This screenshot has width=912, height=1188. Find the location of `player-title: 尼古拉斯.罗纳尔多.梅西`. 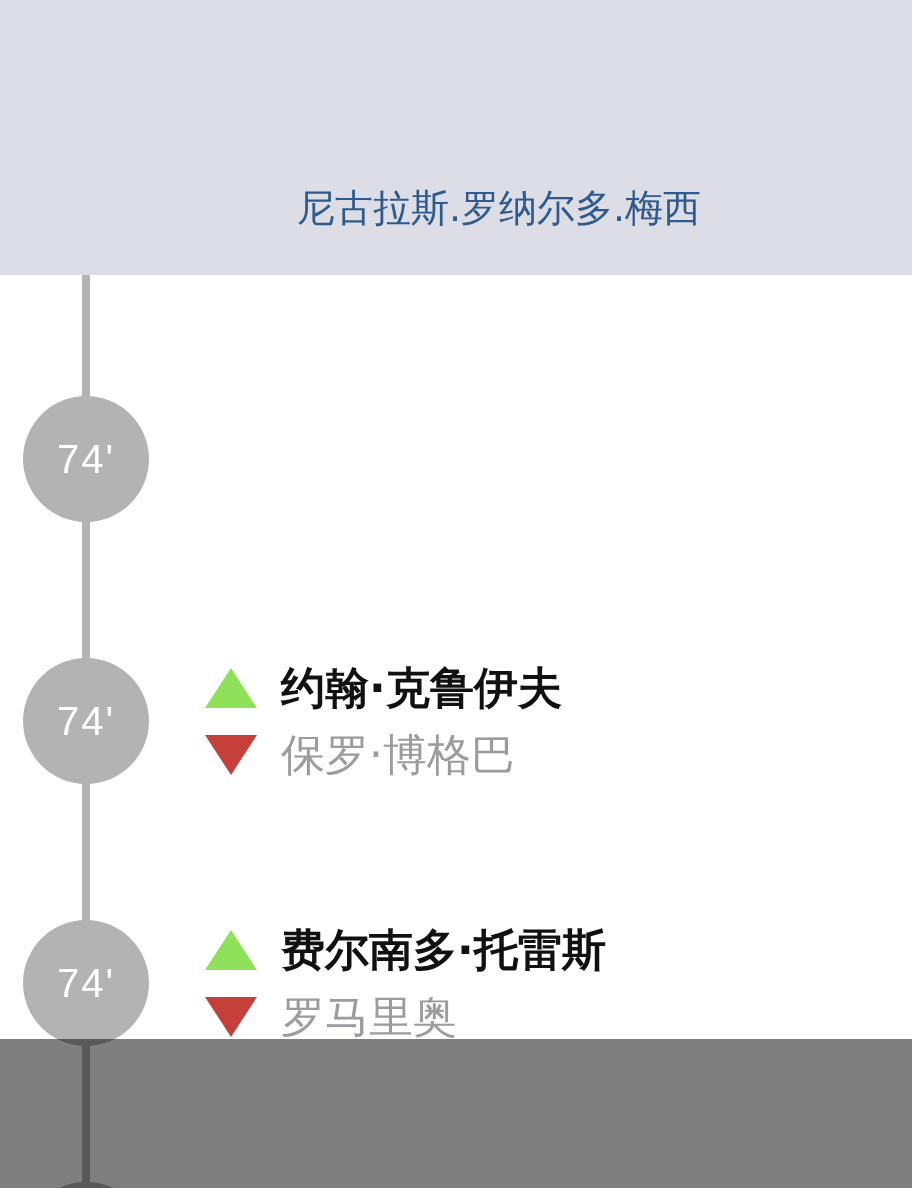

player-title: 尼古拉斯.罗纳尔多.梅西 is located at coordinates (499, 208).